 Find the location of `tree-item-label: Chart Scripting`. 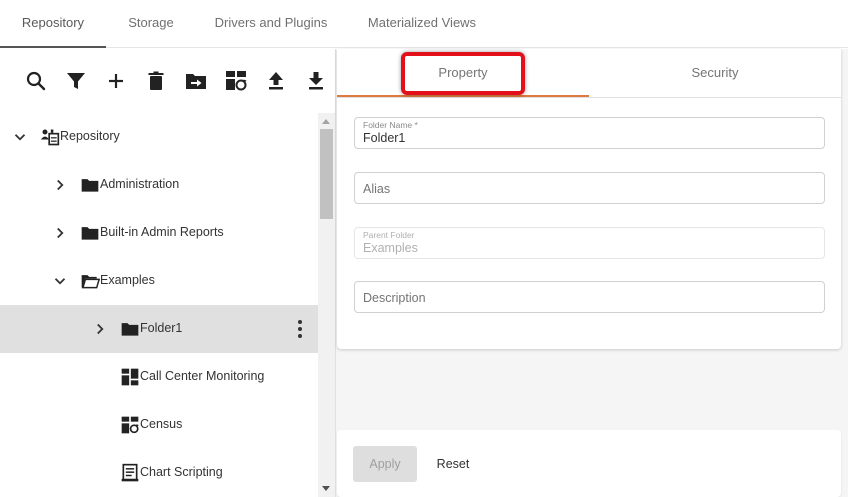

tree-item-label: Chart Scripting is located at coordinates (181, 472).